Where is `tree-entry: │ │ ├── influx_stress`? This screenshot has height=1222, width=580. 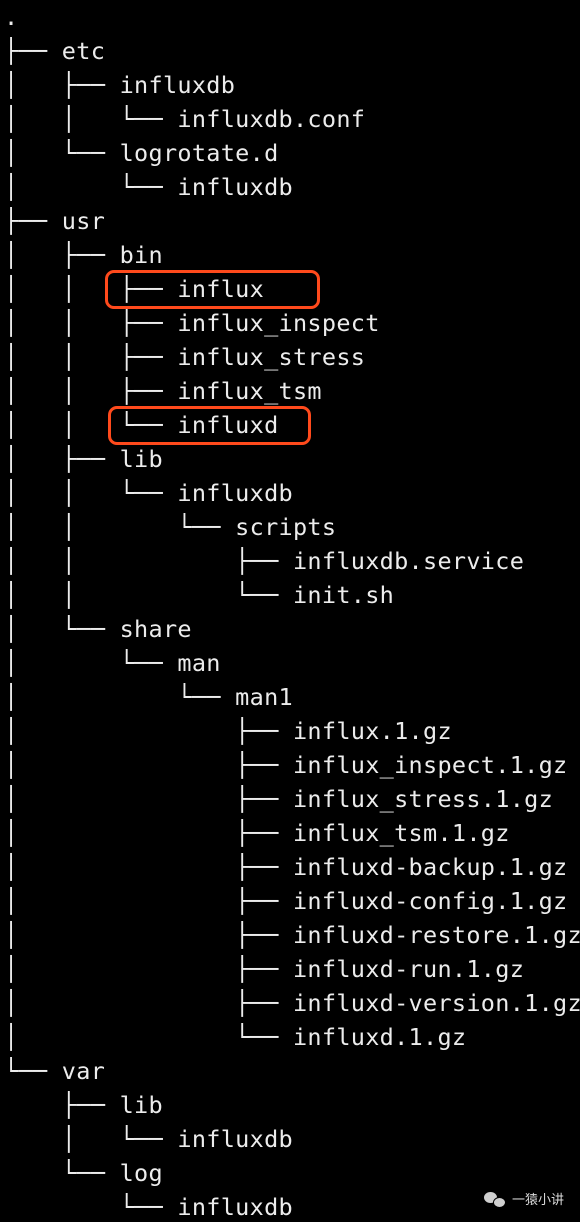
tree-entry: │ │ ├── influx_stress is located at coordinates (184, 357).